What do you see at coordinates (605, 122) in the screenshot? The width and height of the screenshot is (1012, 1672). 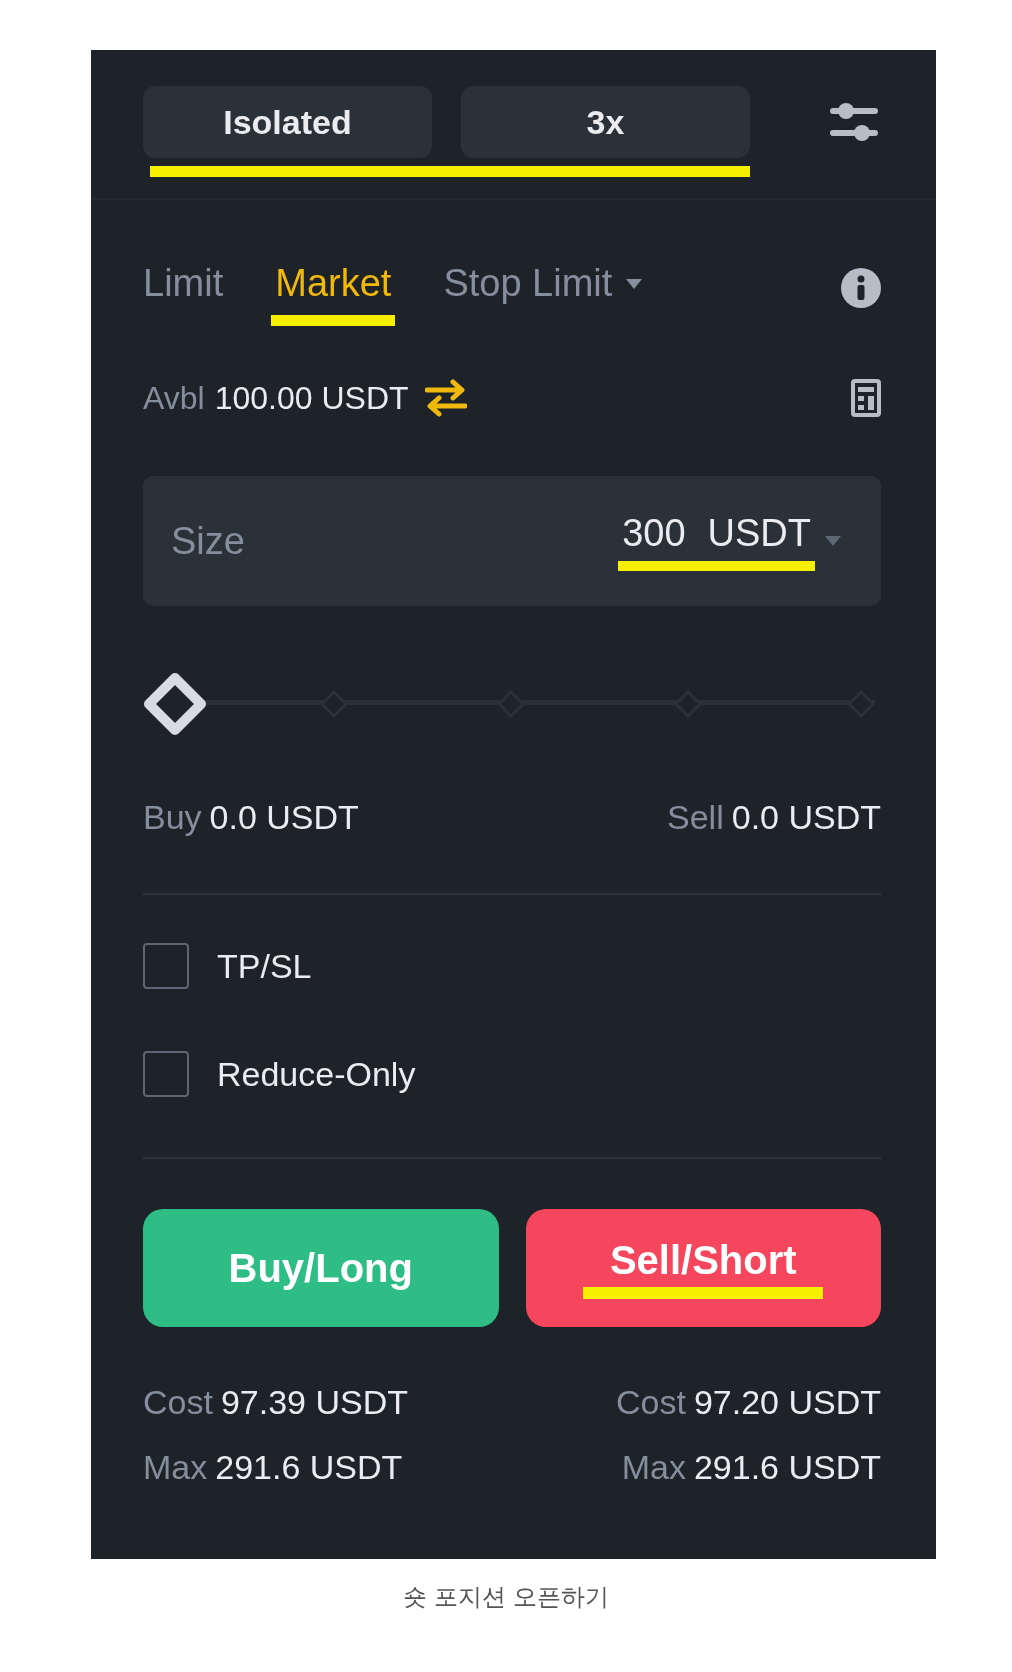 I see `margin-button: 3x` at bounding box center [605, 122].